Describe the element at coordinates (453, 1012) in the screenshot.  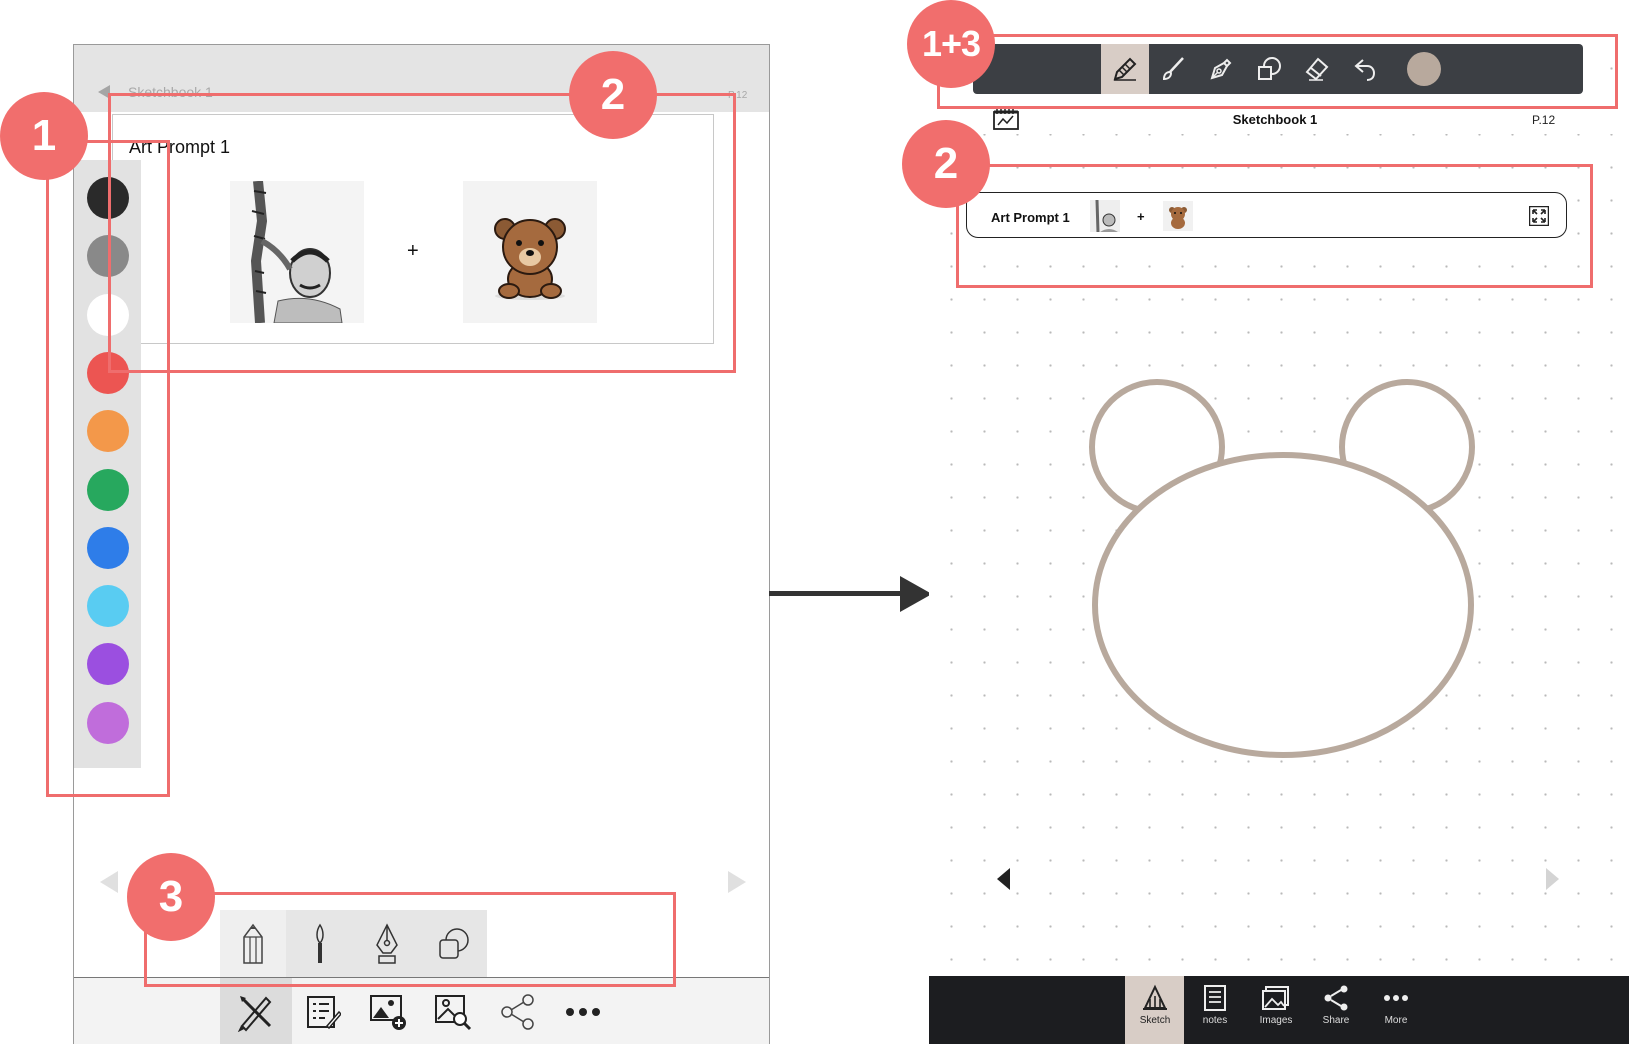
I see `image-search-icon` at that location.